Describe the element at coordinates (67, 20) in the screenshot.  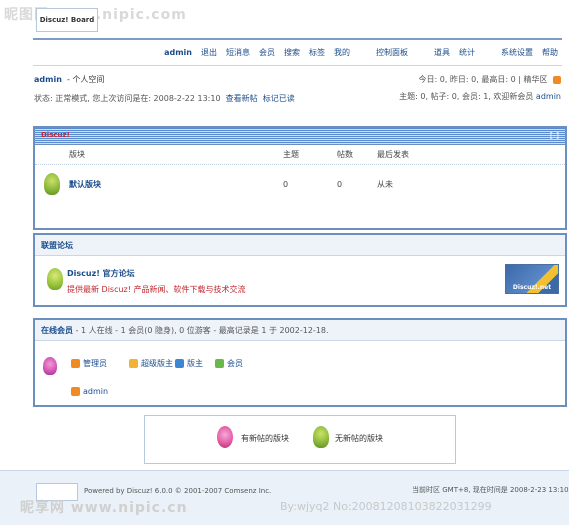
I see `site-logo: Discuz! Board` at that location.